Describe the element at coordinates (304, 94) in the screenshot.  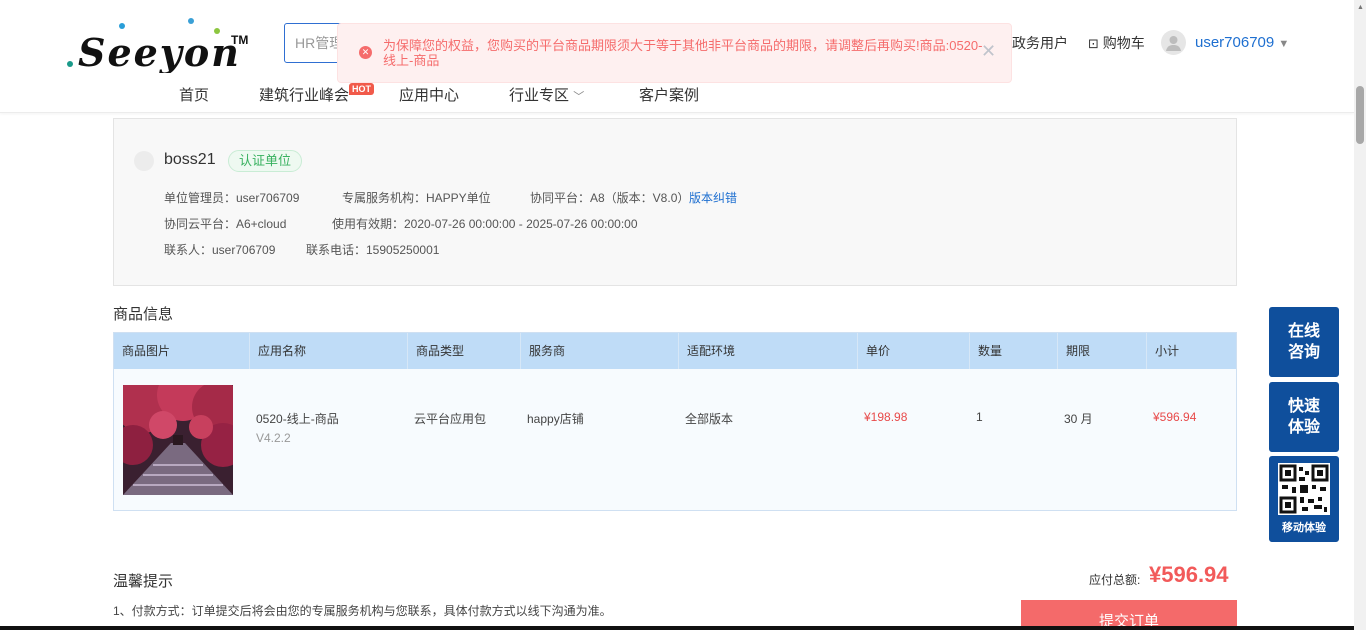
I see `nav-summit: 建筑行业峰会` at that location.